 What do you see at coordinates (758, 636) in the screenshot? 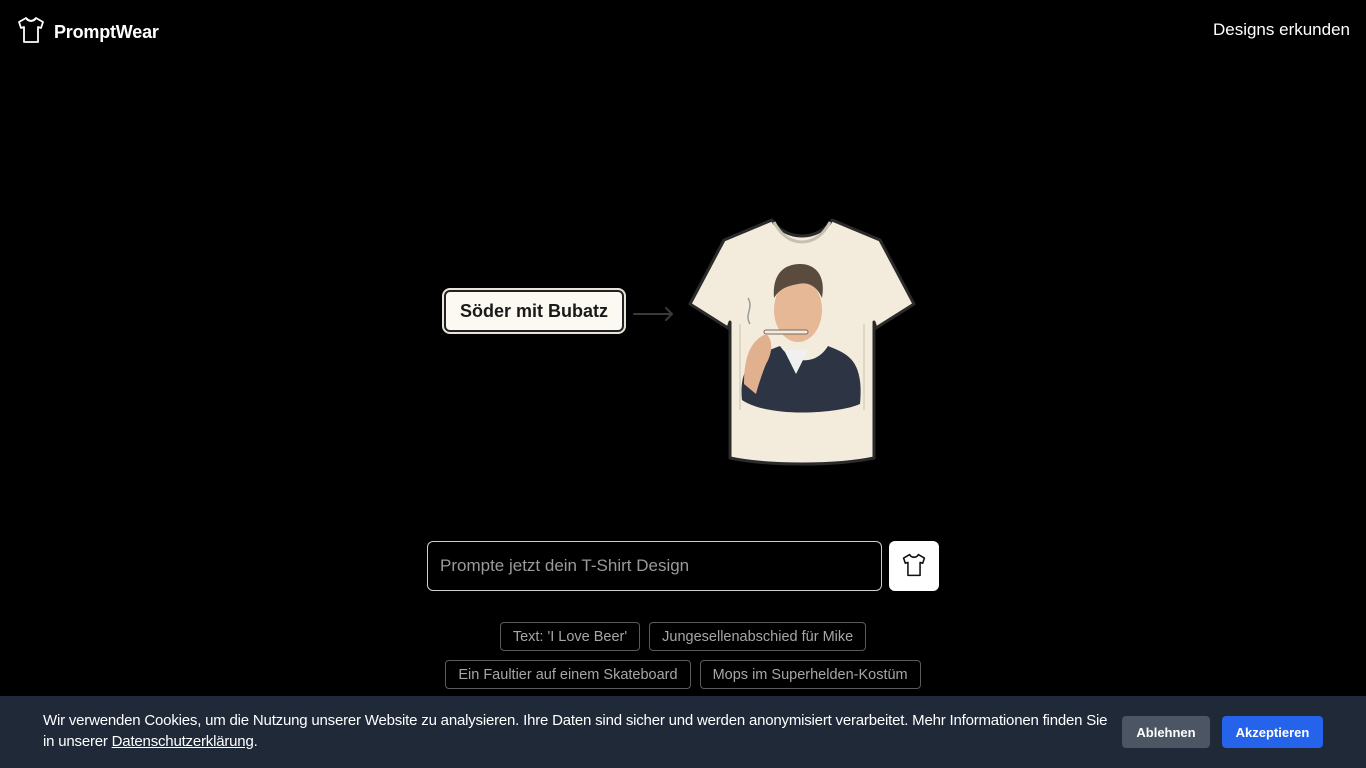
I see `suggestion-chip: Jungesellenabschied für Mike` at bounding box center [758, 636].